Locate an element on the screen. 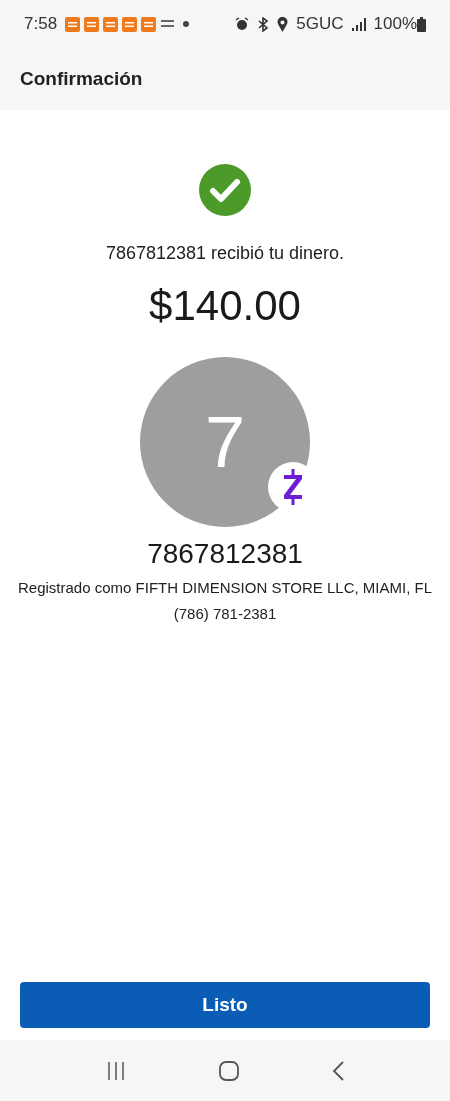 The image size is (450, 1101). recent-apps-icon is located at coordinates (116, 1070).